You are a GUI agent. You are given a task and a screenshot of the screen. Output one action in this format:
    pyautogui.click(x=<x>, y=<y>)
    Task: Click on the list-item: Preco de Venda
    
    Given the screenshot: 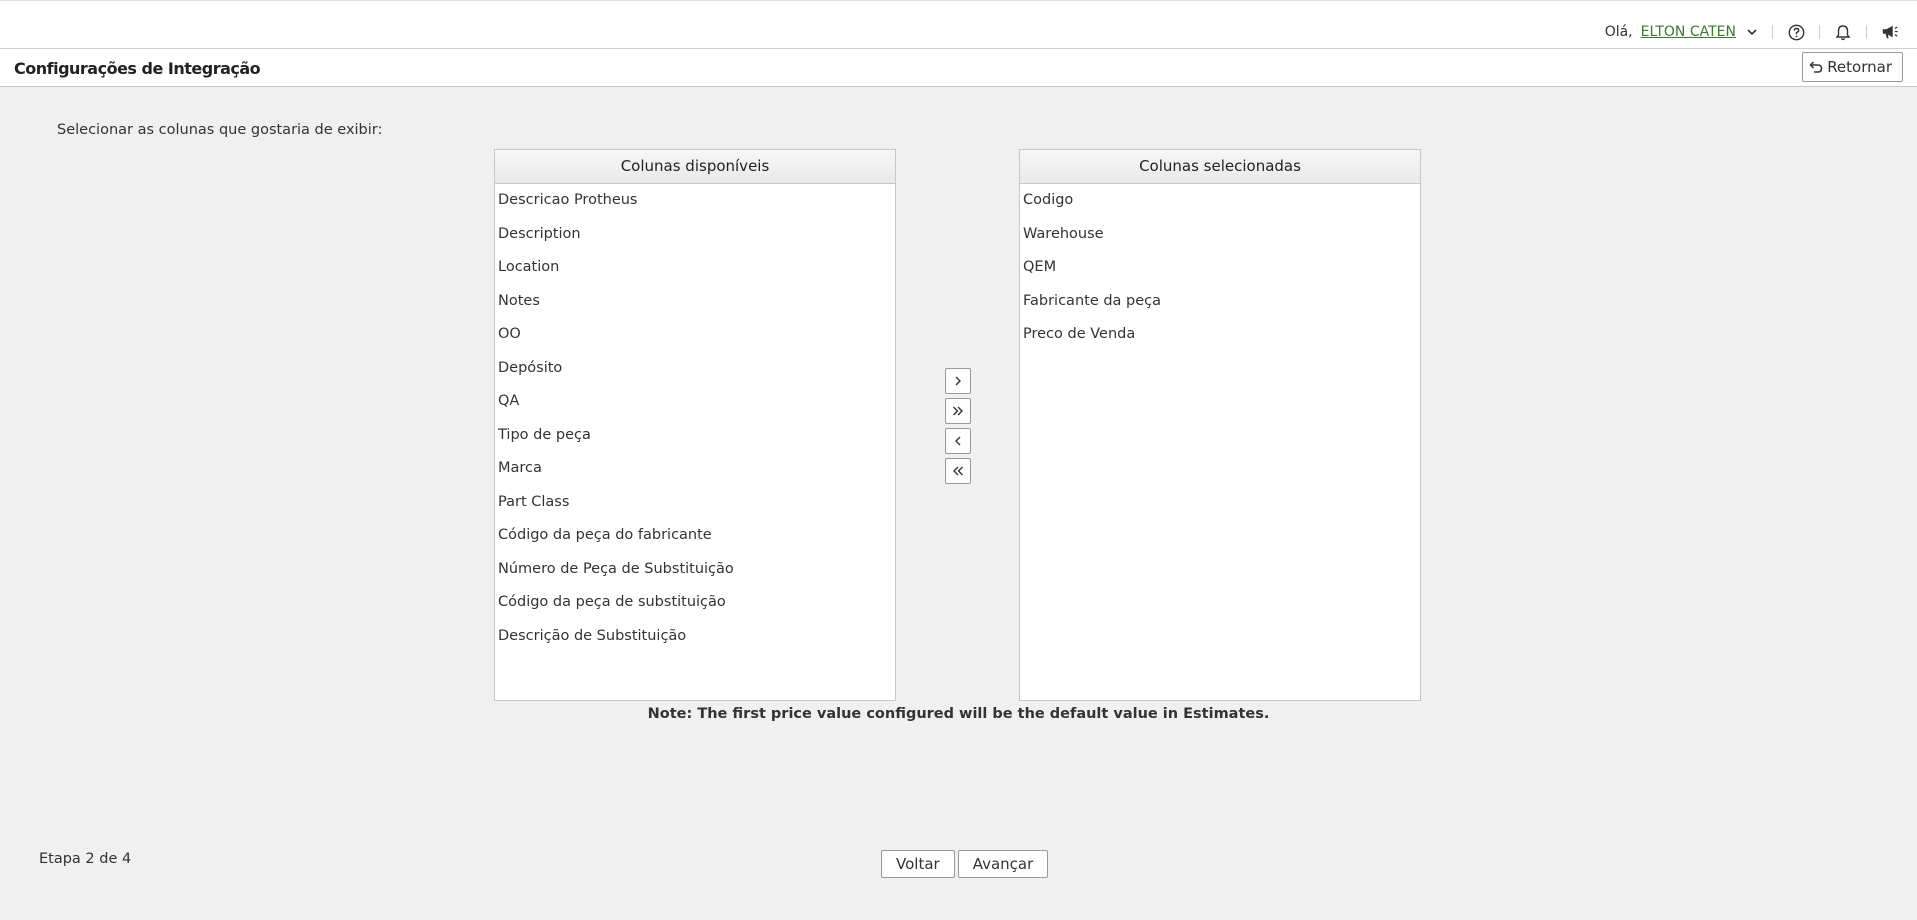 What is the action you would take?
    pyautogui.click(x=1220, y=335)
    